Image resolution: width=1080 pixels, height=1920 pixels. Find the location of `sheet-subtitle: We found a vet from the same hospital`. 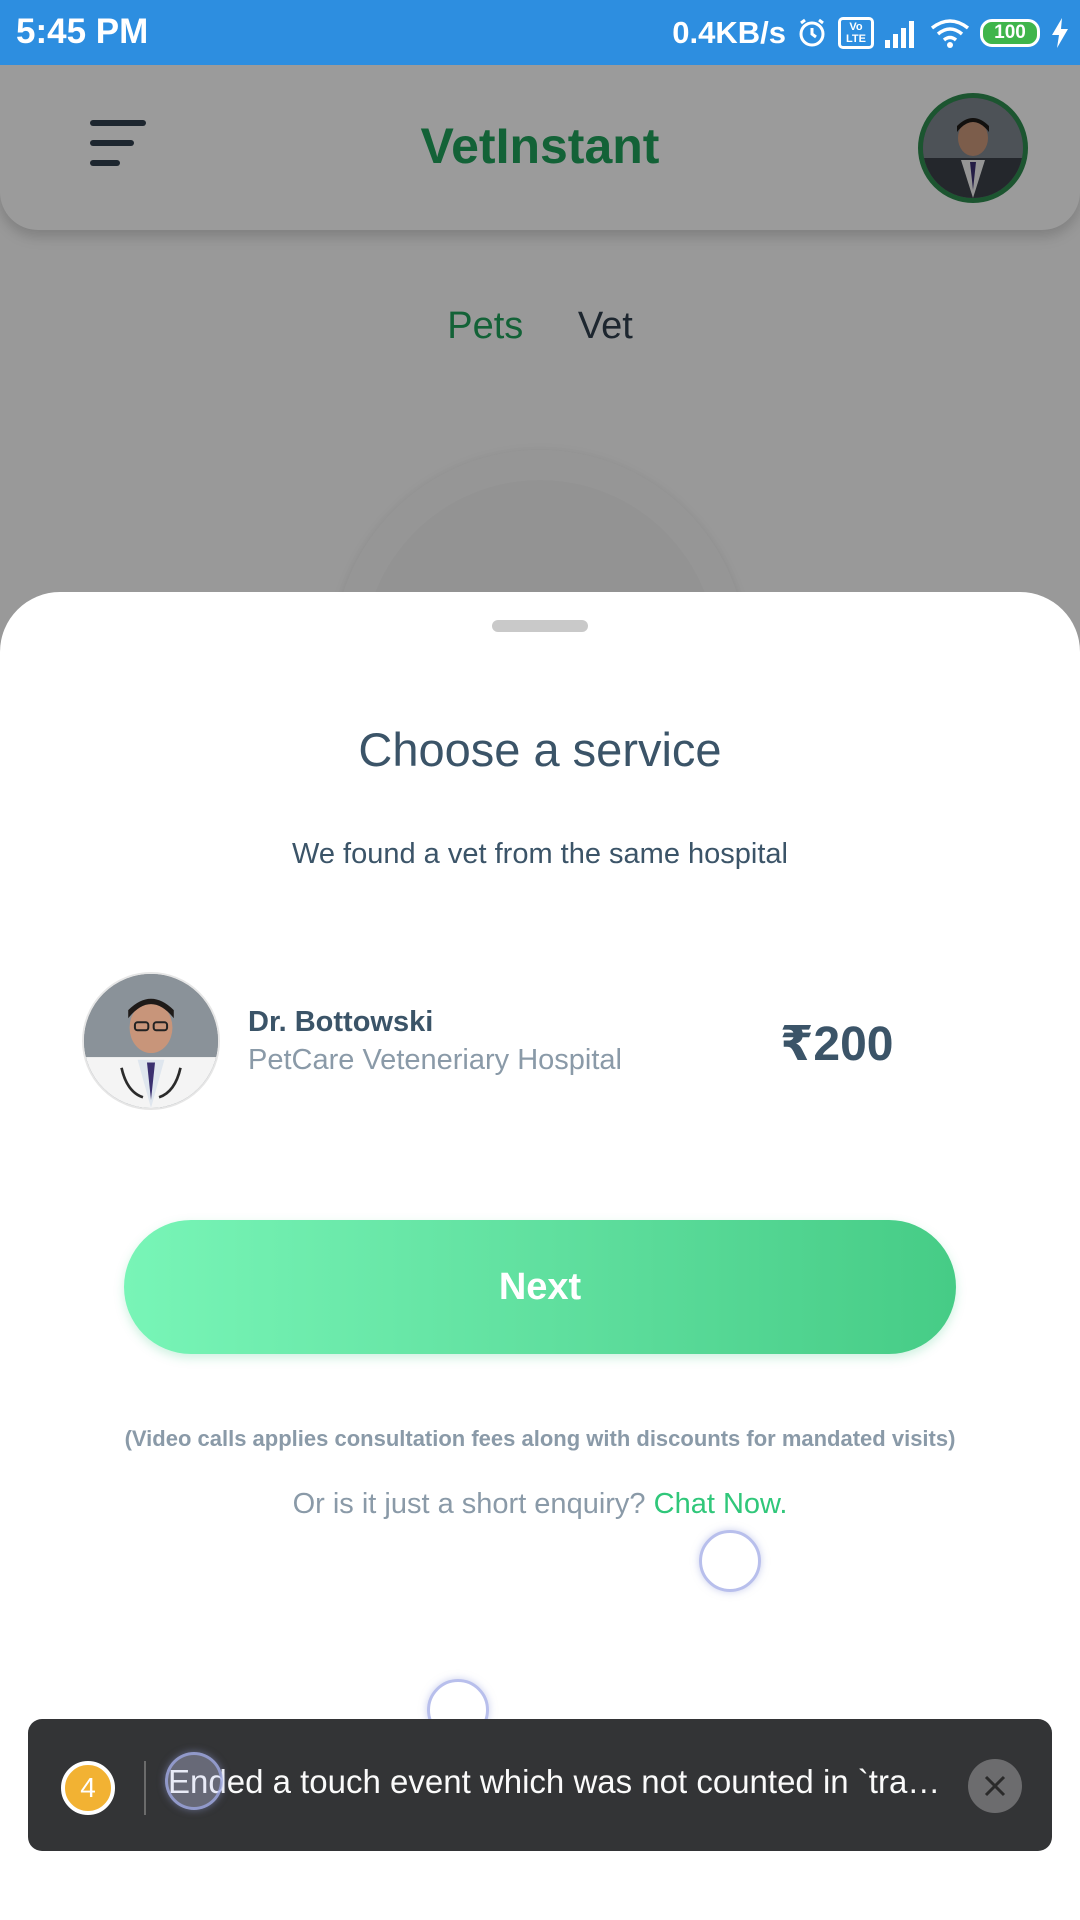

sheet-subtitle: We found a vet from the same hospital is located at coordinates (540, 854).